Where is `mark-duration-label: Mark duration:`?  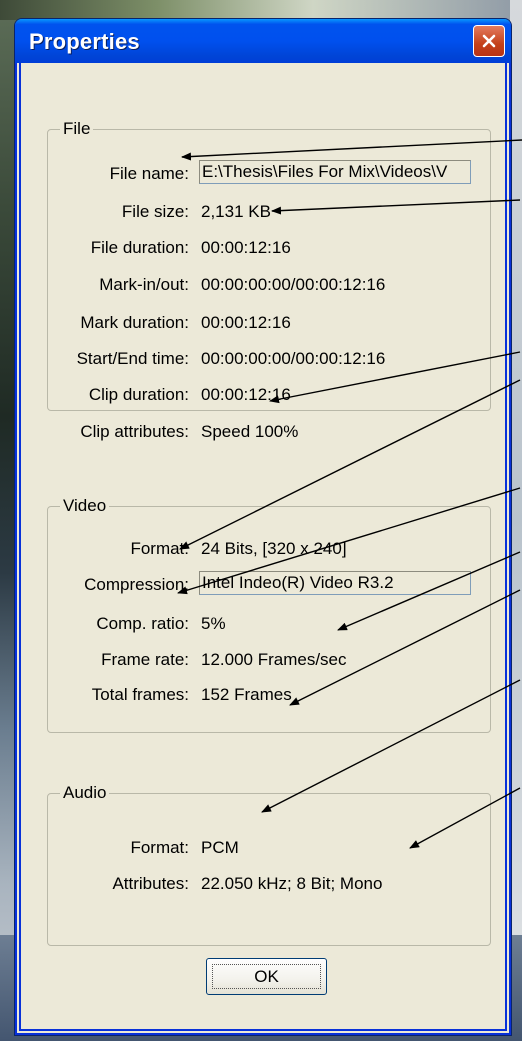
mark-duration-label: Mark duration: is located at coordinates (134, 322).